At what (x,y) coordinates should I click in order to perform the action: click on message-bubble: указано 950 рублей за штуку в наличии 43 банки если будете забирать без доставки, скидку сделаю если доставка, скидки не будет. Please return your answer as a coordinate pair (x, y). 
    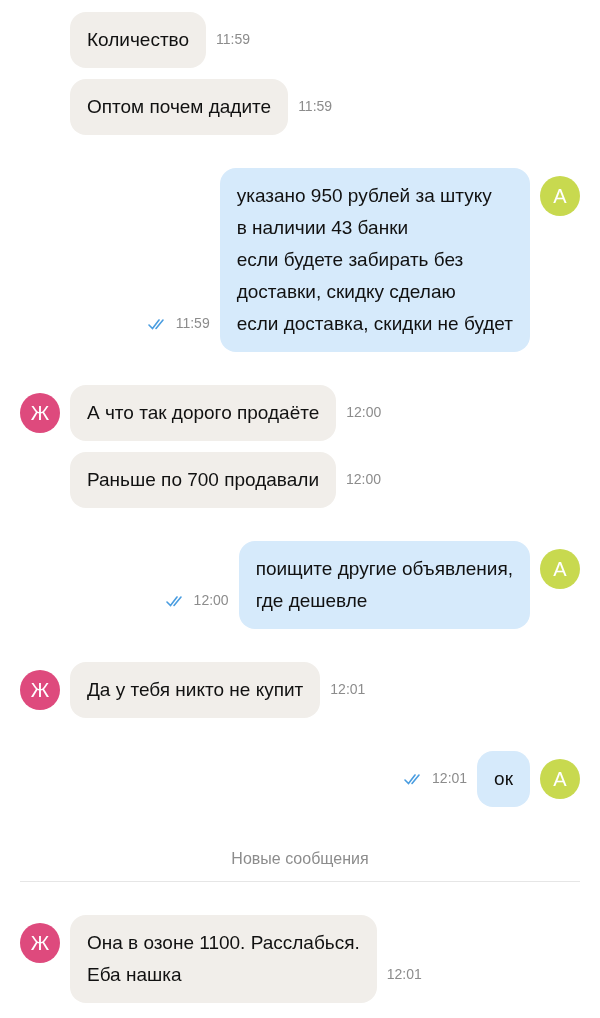
    Looking at the image, I should click on (374, 260).